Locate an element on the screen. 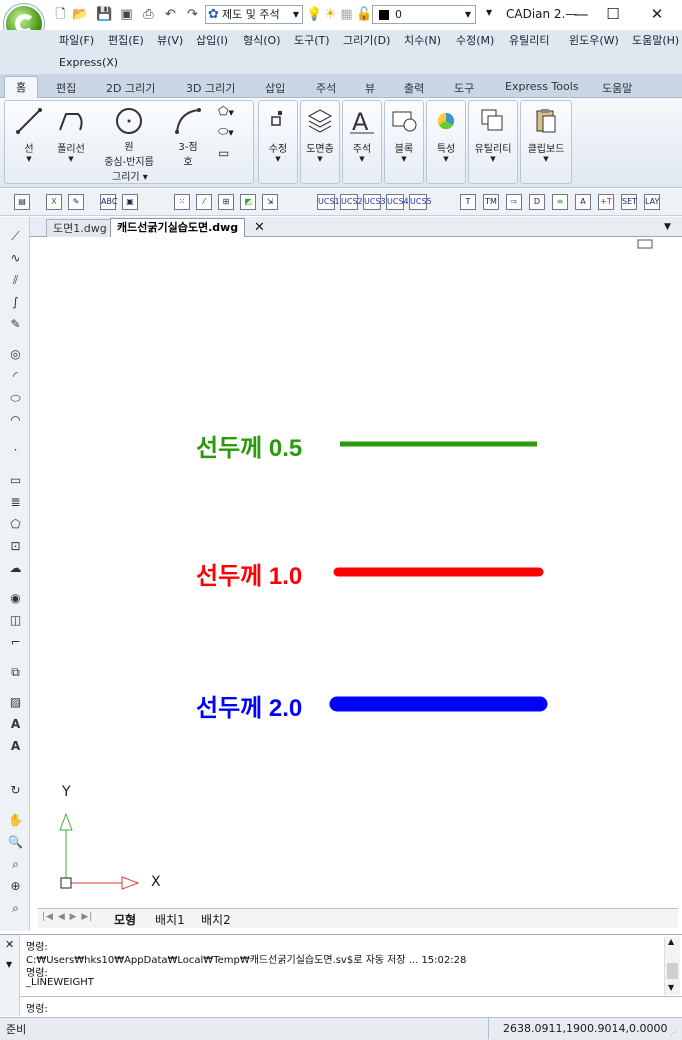 The image size is (682, 1040). wipeout-icon: ◫ is located at coordinates (15, 620).